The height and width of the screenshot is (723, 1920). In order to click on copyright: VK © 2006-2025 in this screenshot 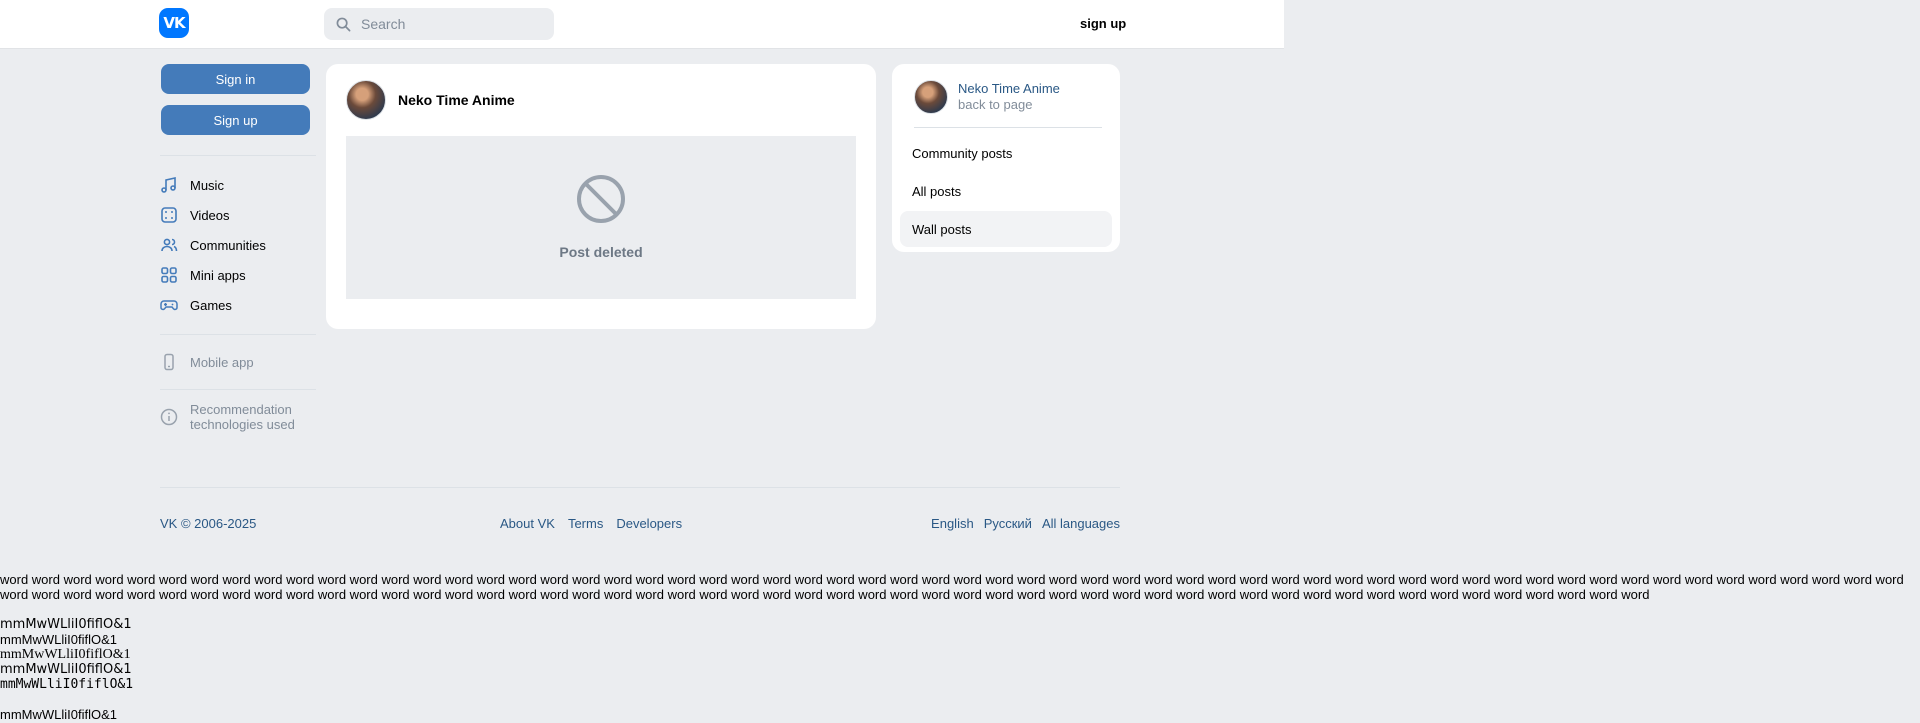, I will do `click(208, 523)`.